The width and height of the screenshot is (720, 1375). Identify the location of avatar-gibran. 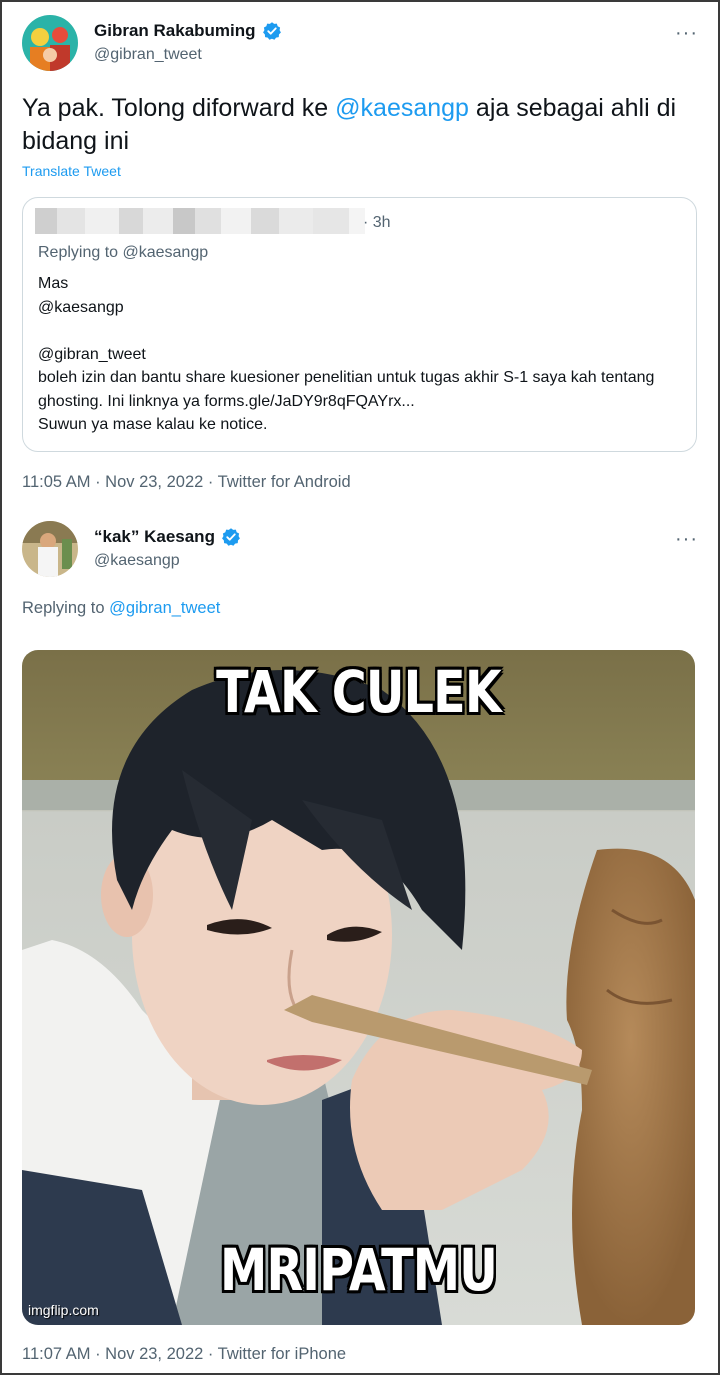
(50, 43).